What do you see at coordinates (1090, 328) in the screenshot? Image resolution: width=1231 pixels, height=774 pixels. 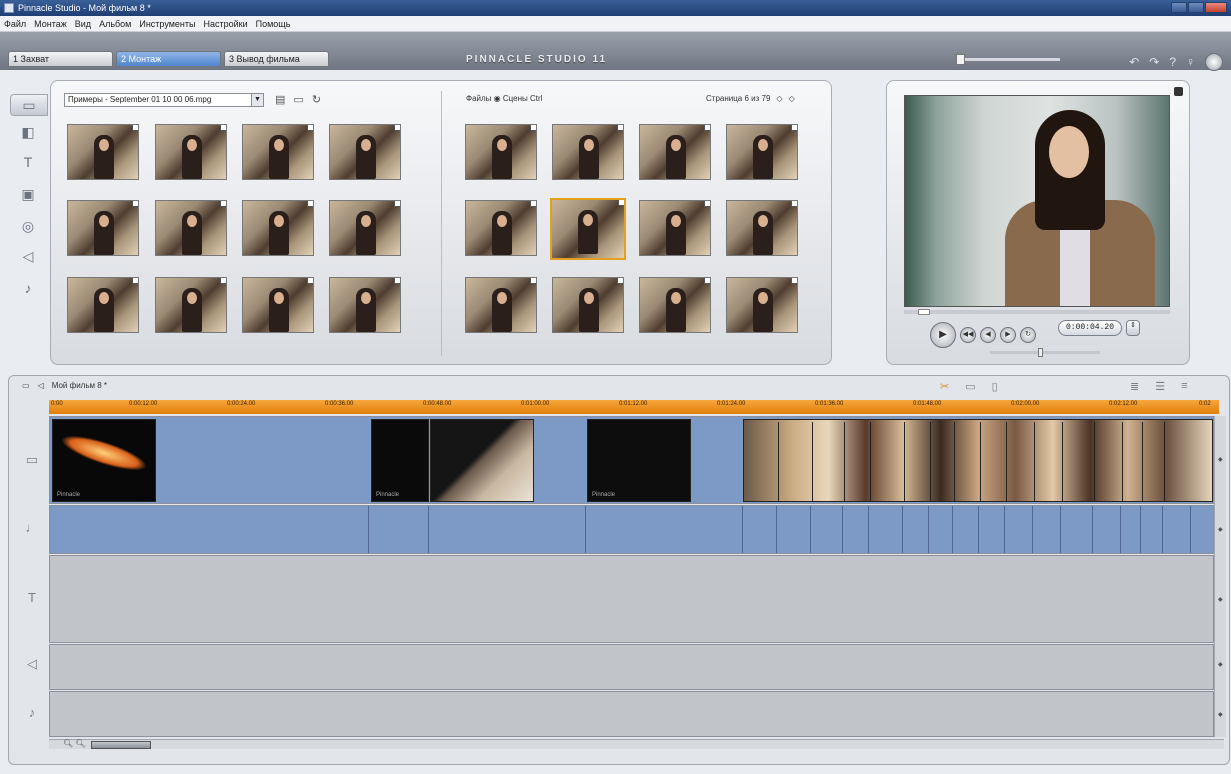 I see `timecode-display: 0:00:04.20` at bounding box center [1090, 328].